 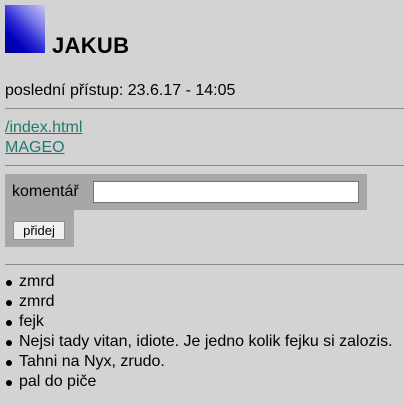 What do you see at coordinates (39, 230) in the screenshot?
I see `add-comment-button: přidej` at bounding box center [39, 230].